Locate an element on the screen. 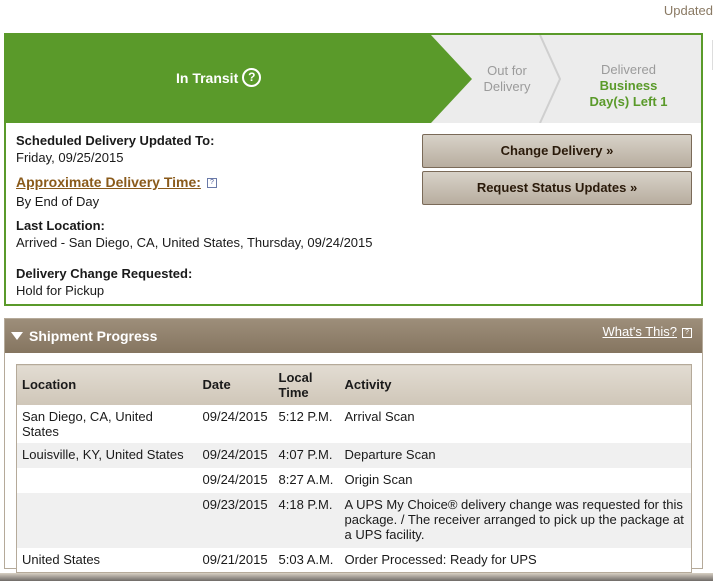 The width and height of the screenshot is (713, 581). stage-delivered: Delivered Business Day(s) Left 1 is located at coordinates (628, 86).